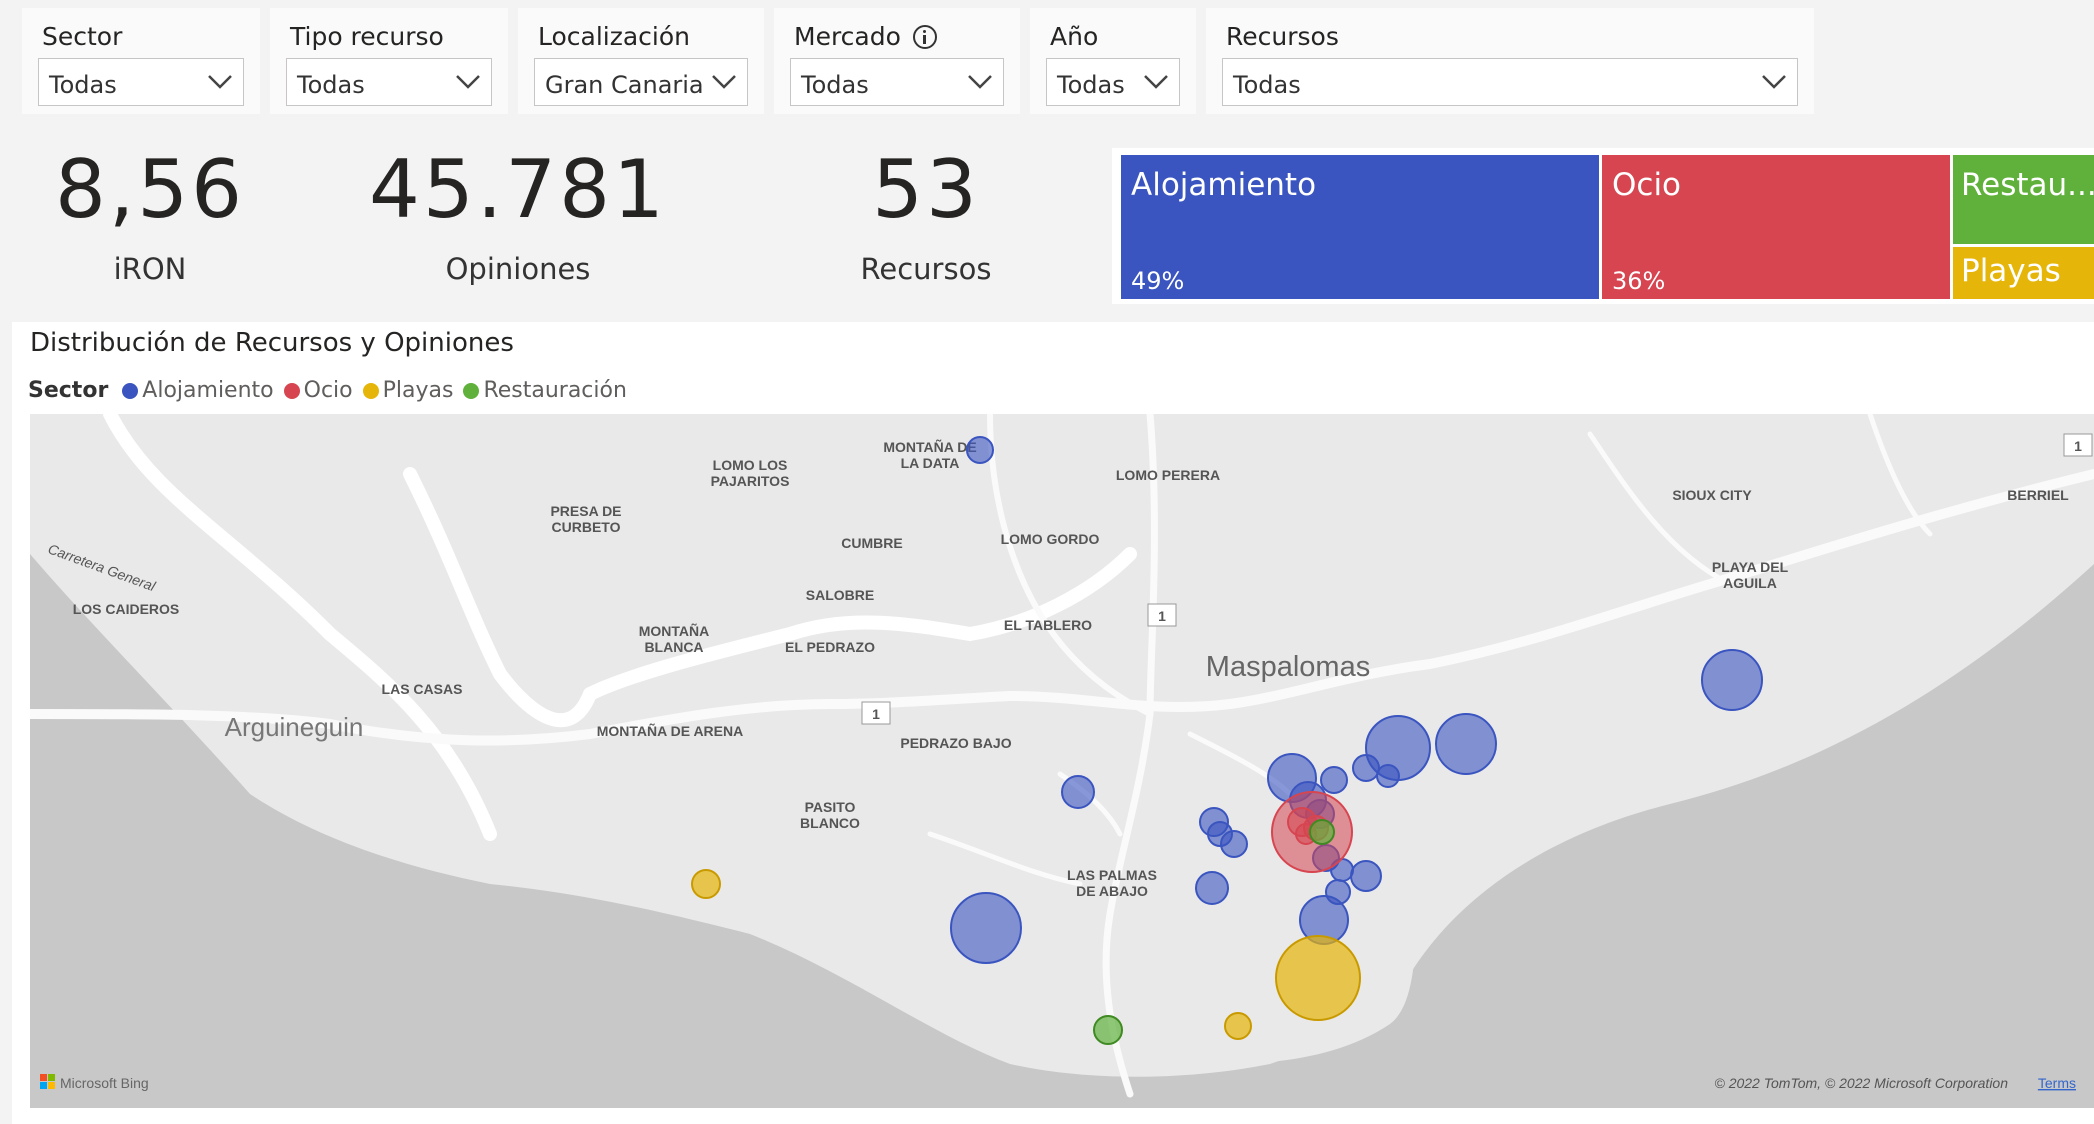 This screenshot has height=1124, width=2094. I want to click on place-label: LAS CASAS, so click(422, 689).